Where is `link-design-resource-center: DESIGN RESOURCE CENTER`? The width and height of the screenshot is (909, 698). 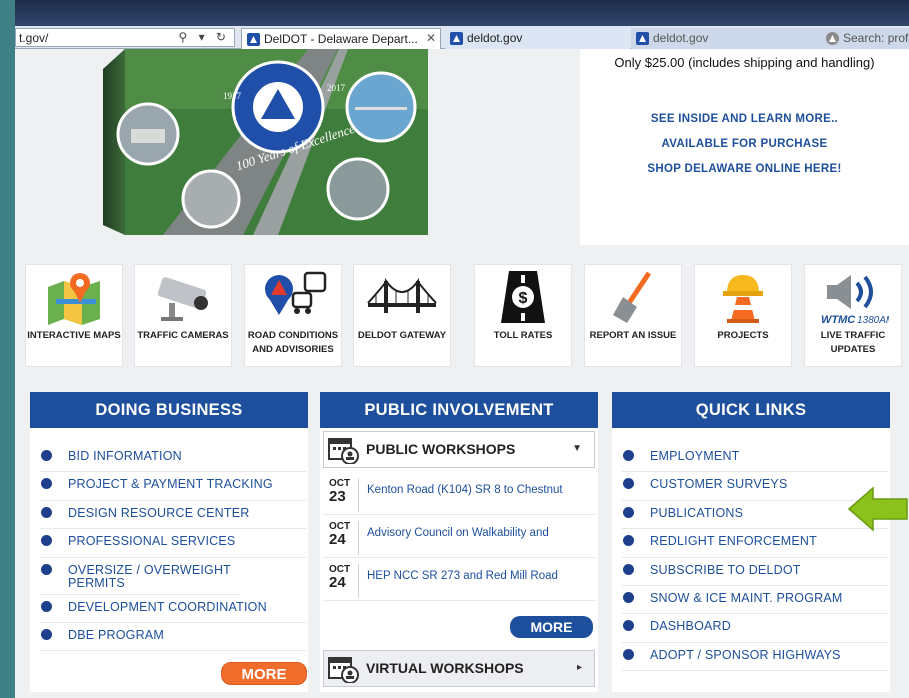 link-design-resource-center: DESIGN RESOURCE CENTER is located at coordinates (173, 515).